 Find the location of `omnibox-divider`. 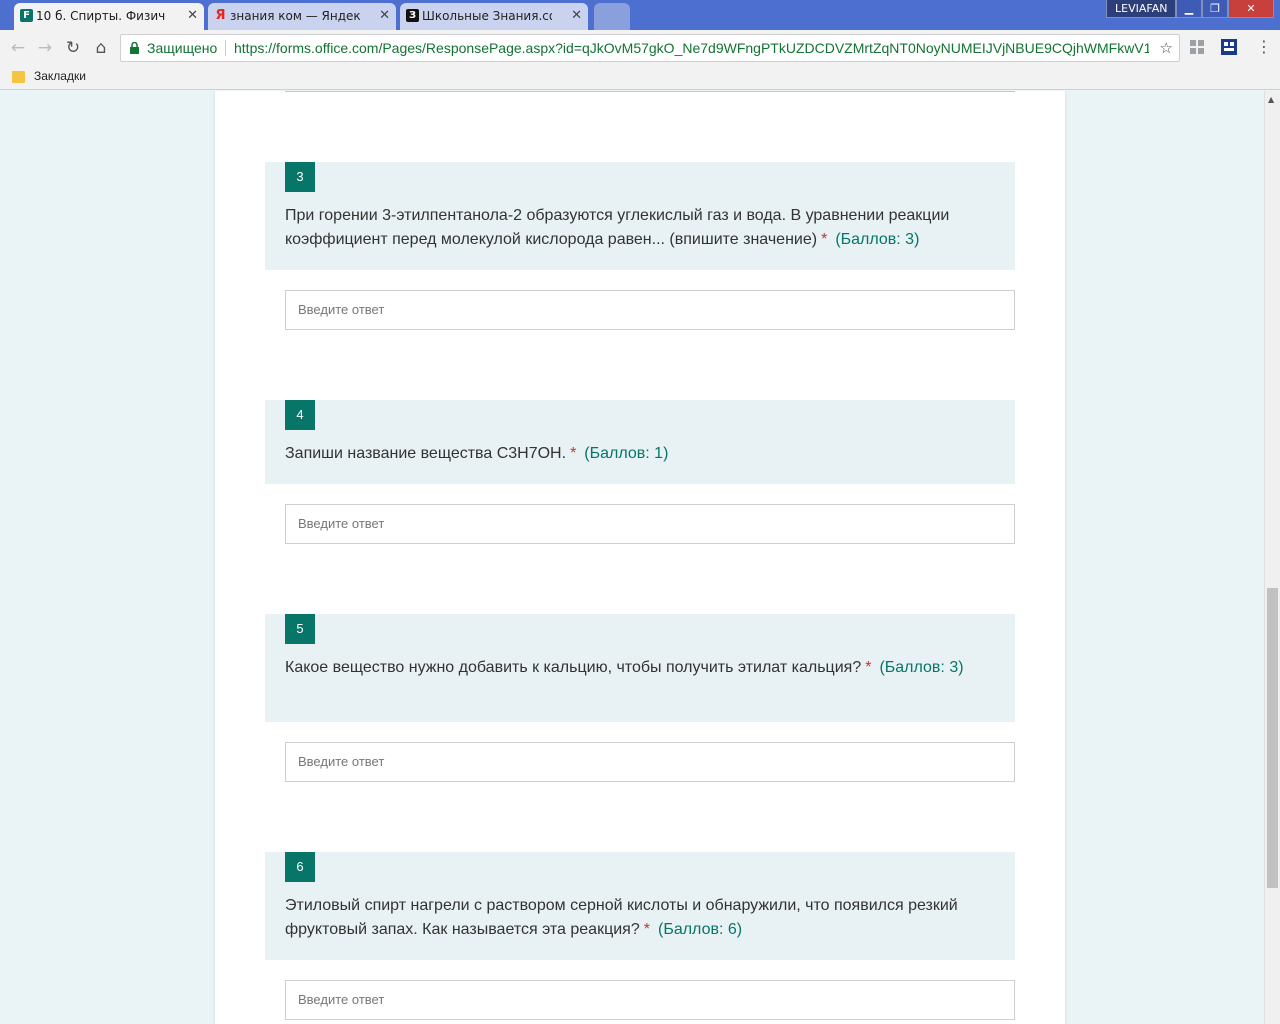

omnibox-divider is located at coordinates (225, 48).